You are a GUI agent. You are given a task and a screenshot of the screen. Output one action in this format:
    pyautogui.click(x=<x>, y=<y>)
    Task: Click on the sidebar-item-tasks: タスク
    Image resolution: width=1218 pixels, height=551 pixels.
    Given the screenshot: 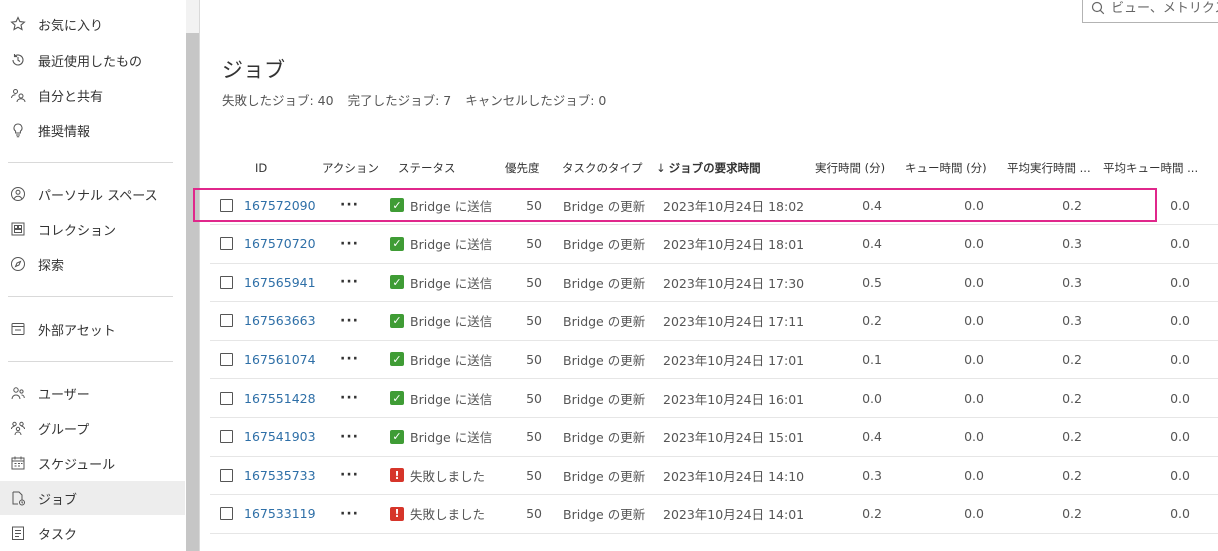 What is the action you would take?
    pyautogui.click(x=92, y=533)
    